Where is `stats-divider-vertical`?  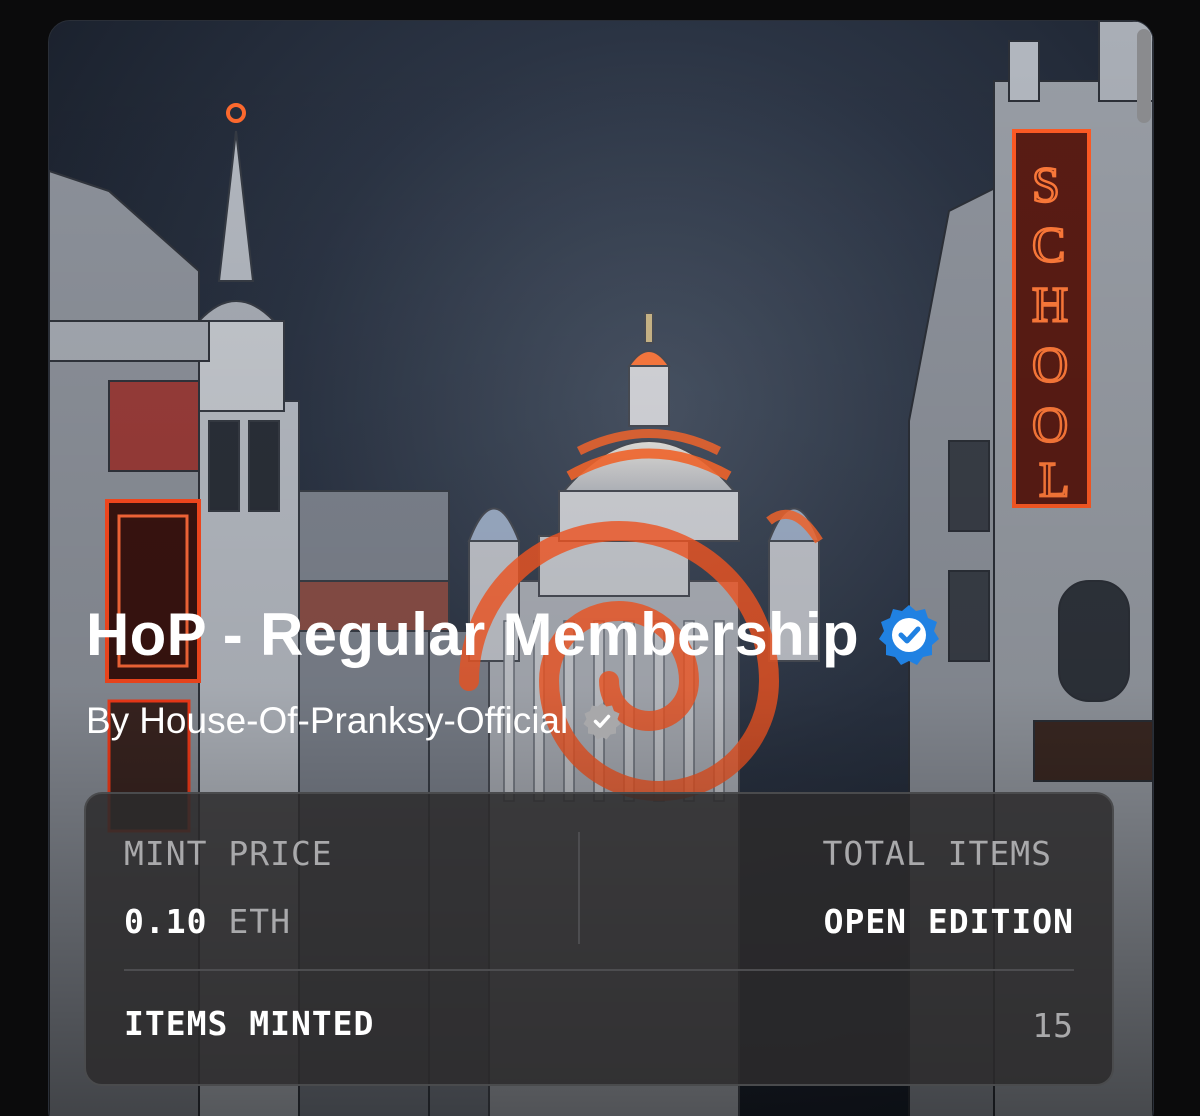 stats-divider-vertical is located at coordinates (579, 888).